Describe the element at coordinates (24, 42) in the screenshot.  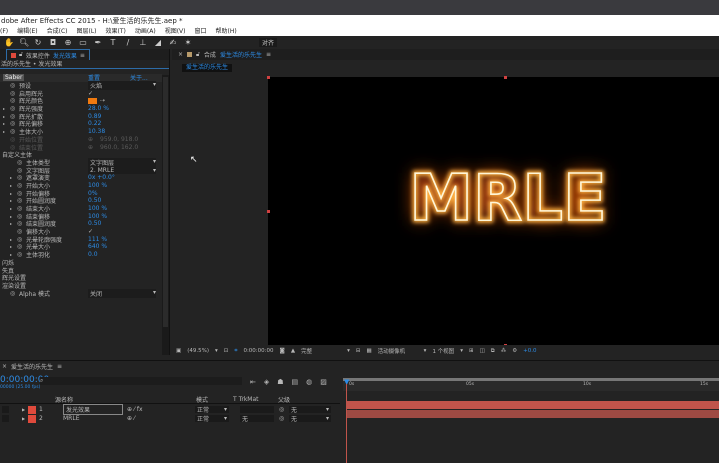
I see `zoom-icon: 🔍︎` at that location.